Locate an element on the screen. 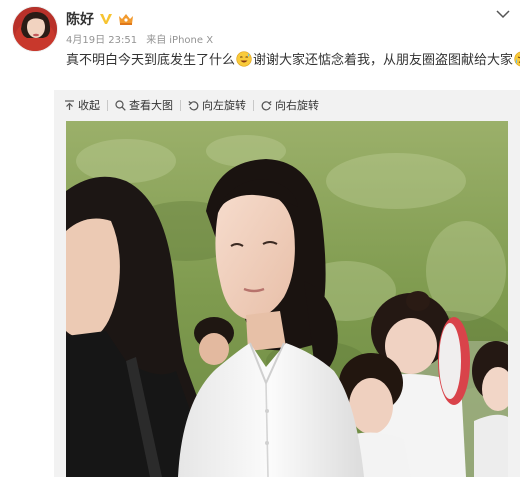  rotate-right-button: 向右旋转 is located at coordinates (290, 105).